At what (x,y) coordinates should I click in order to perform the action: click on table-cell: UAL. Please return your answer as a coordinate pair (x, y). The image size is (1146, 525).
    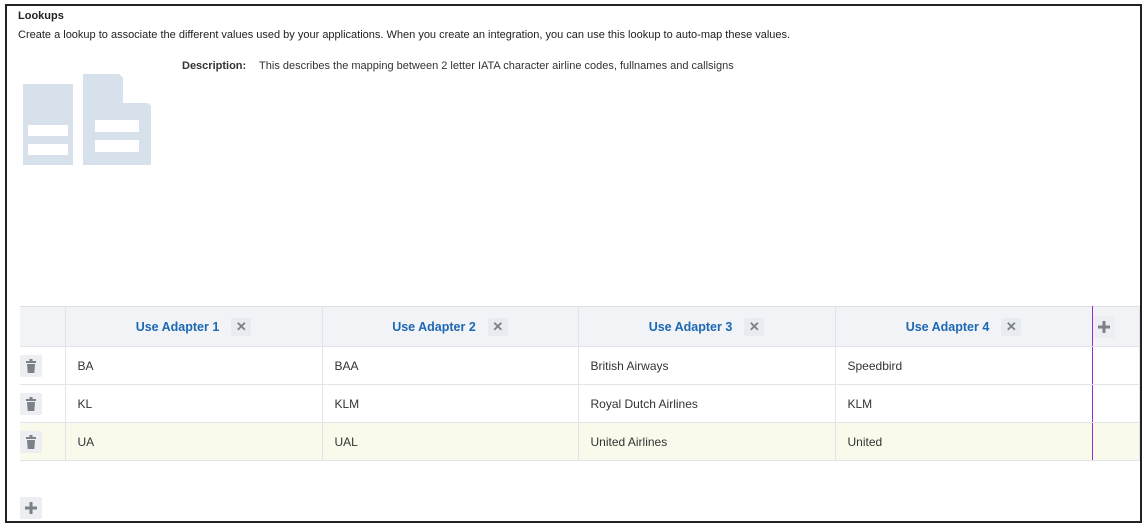
    Looking at the image, I should click on (450, 441).